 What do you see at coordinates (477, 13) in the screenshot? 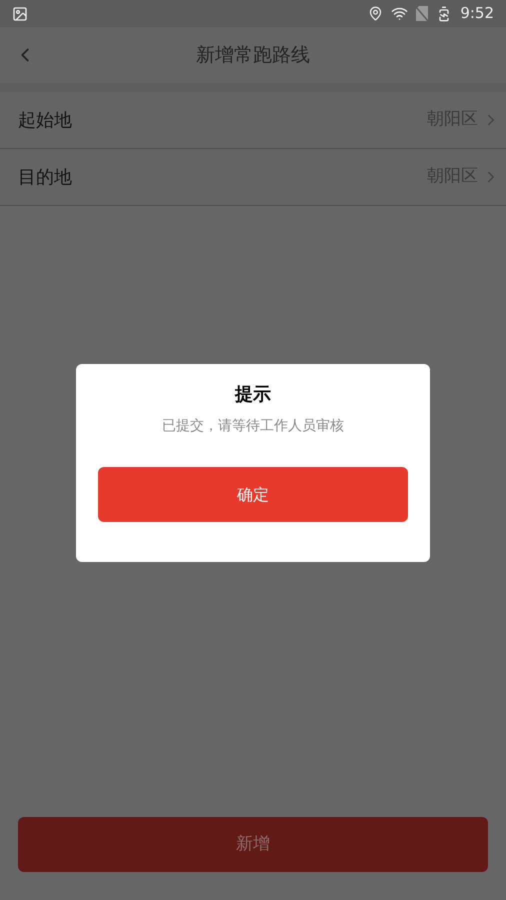
I see `status-time: 9:52` at bounding box center [477, 13].